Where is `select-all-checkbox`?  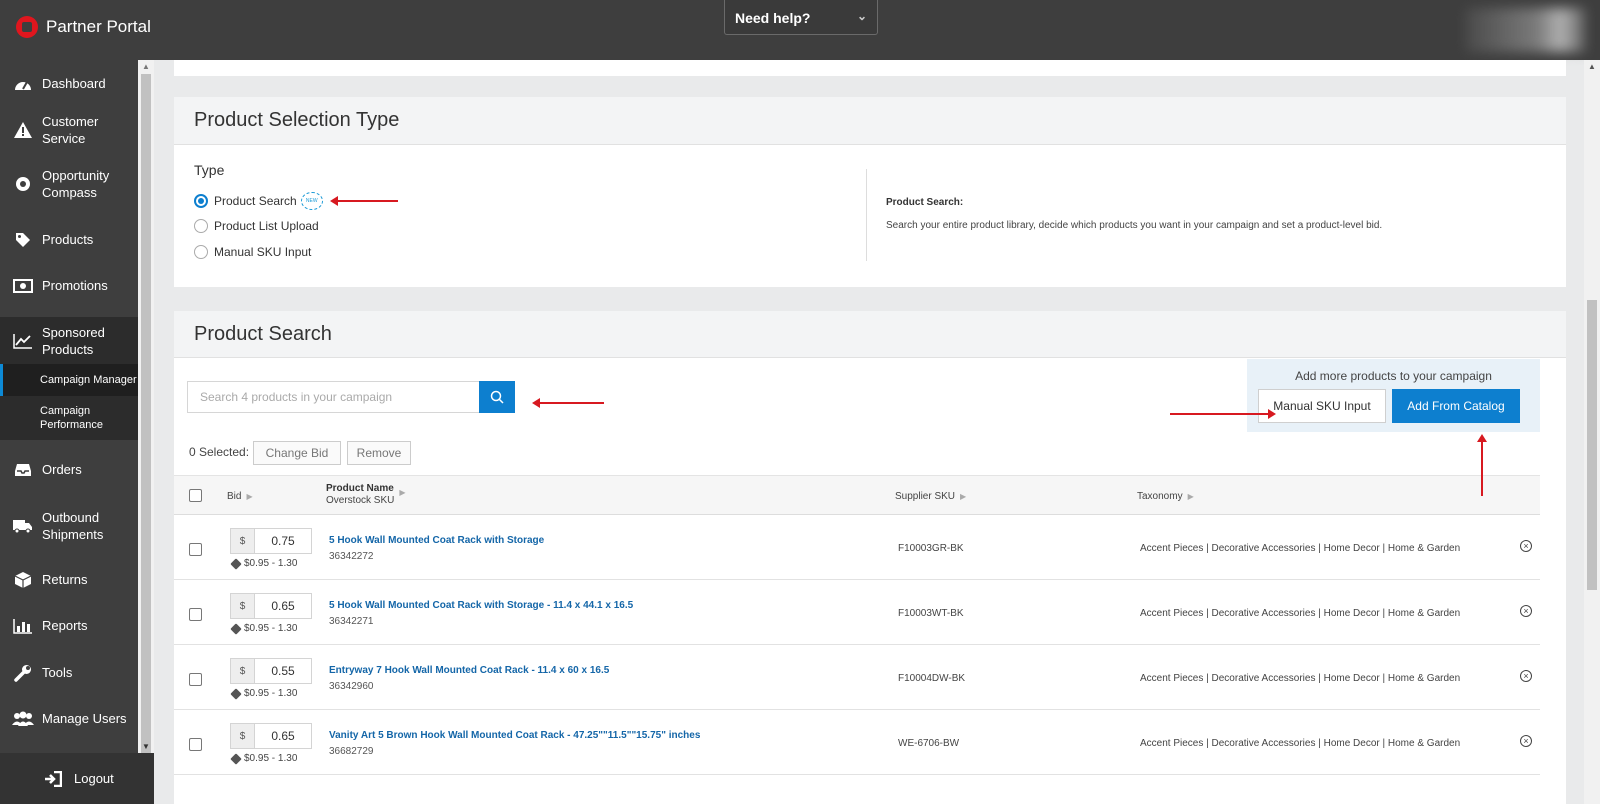
select-all-checkbox is located at coordinates (195, 495).